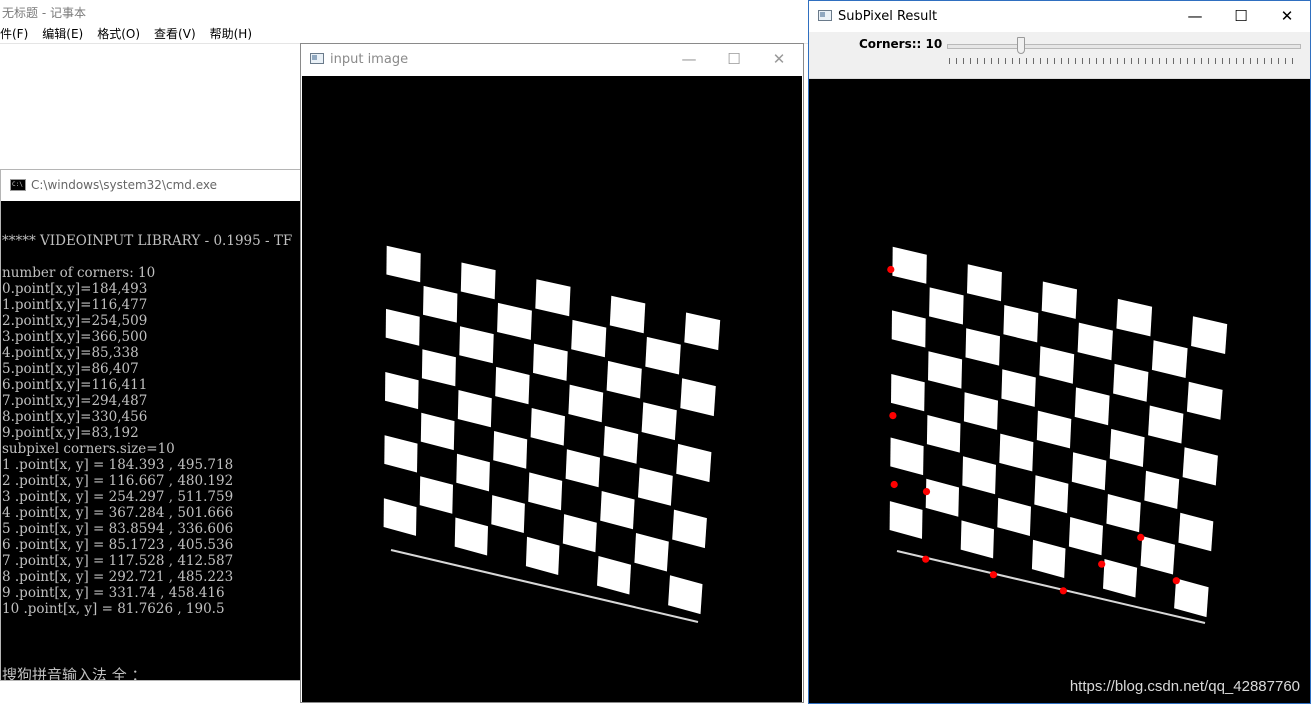 This screenshot has height=707, width=1311. Describe the element at coordinates (118, 465) in the screenshot. I see `console-line: 1 .point[x, y] = 184.393 , 495.718` at that location.